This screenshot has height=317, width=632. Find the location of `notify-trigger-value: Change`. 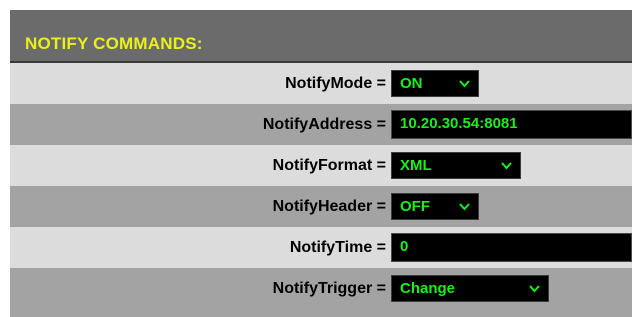

notify-trigger-value: Change is located at coordinates (428, 288).